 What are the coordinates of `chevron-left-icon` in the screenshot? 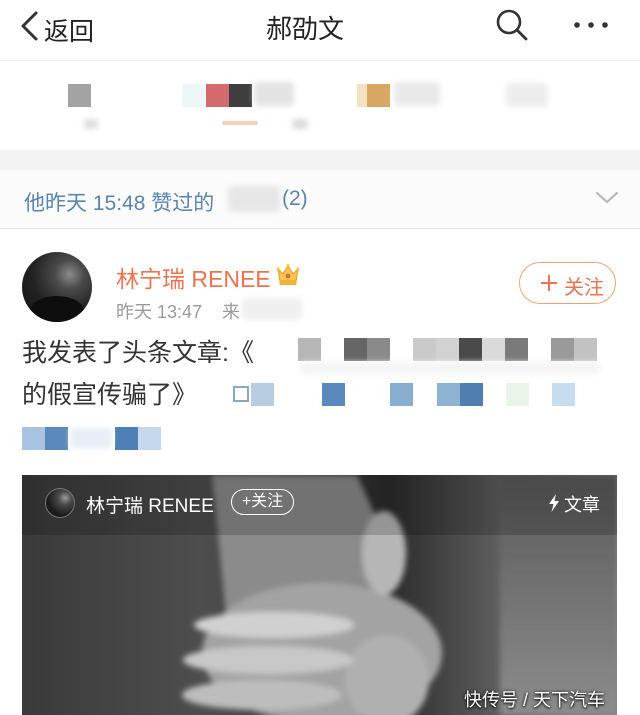 It's located at (29, 26).